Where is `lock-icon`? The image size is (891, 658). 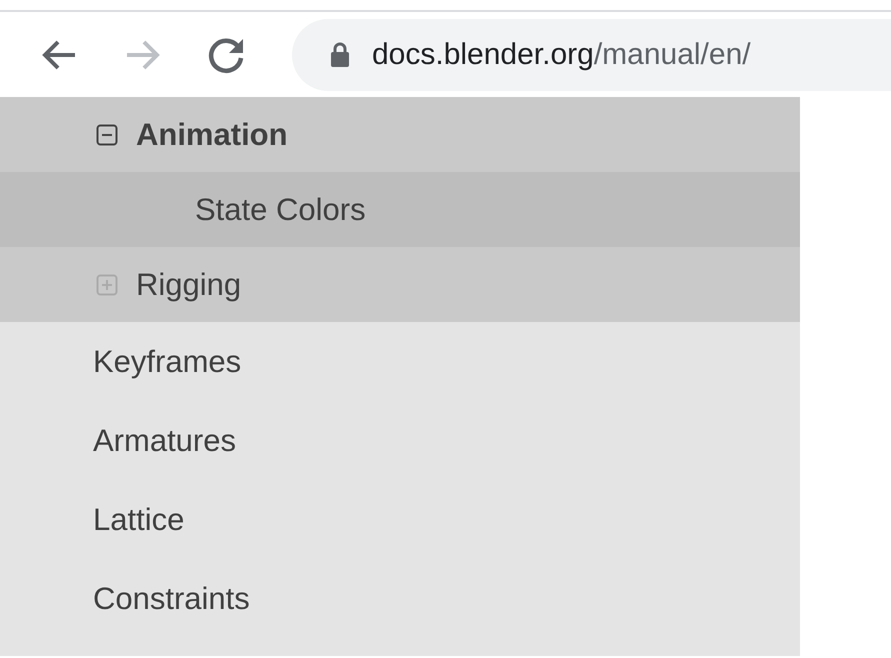 lock-icon is located at coordinates (340, 55).